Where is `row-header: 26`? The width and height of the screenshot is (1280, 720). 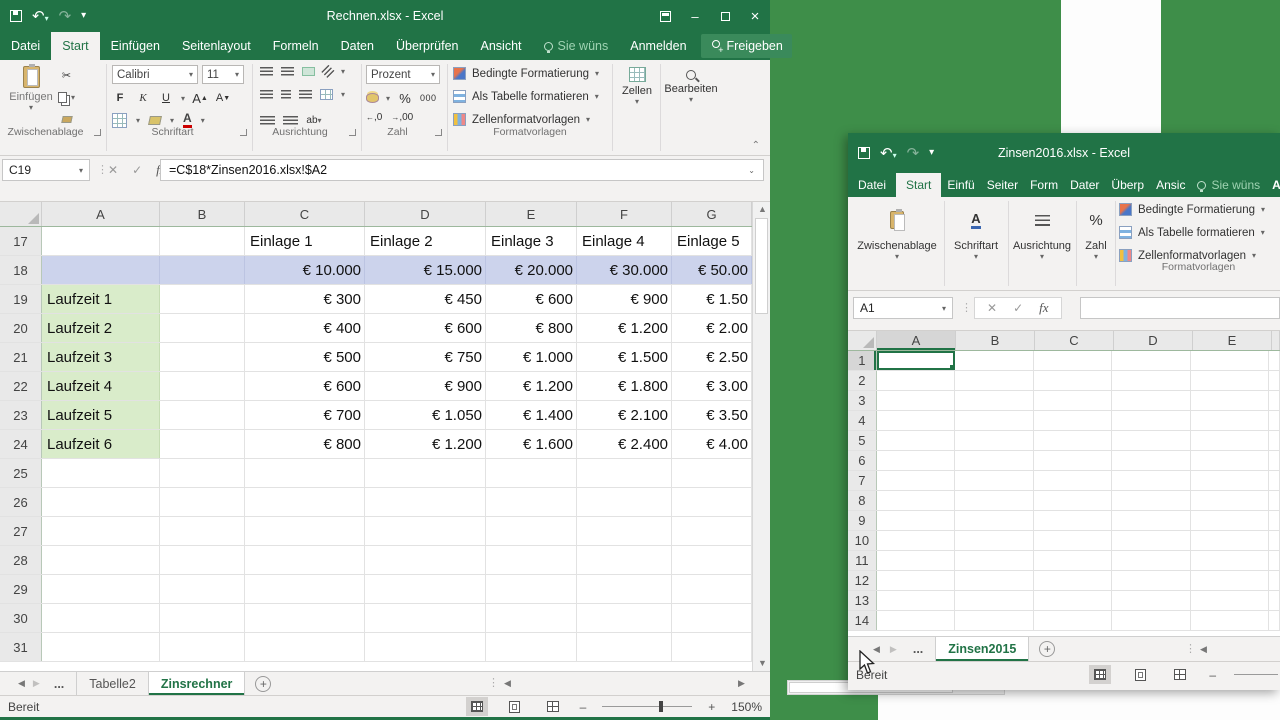 row-header: 26 is located at coordinates (21, 502).